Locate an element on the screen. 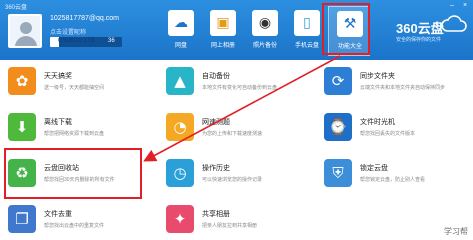 The height and width of the screenshot is (240, 473). toolbox-icon: ⚒ is located at coordinates (350, 24).